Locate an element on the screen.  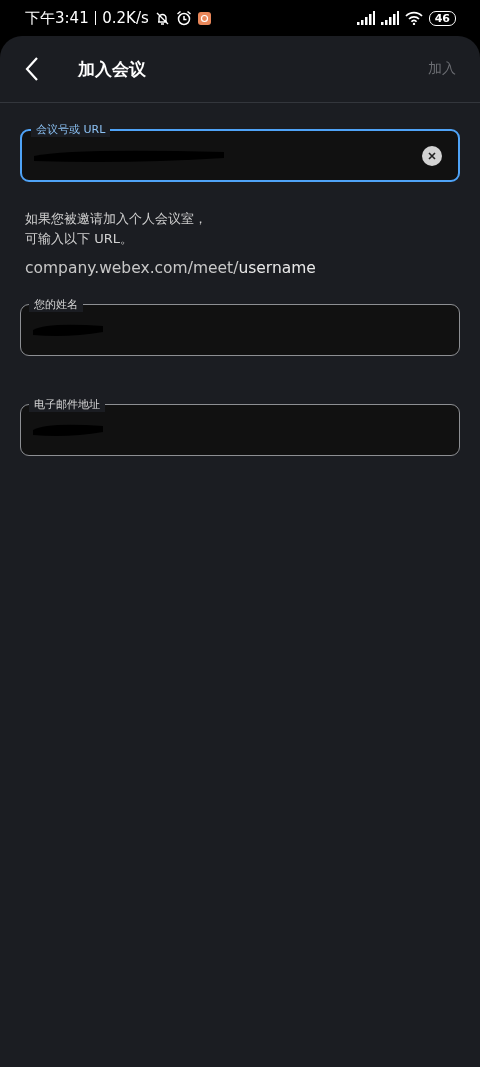
close-icon is located at coordinates (432, 155).